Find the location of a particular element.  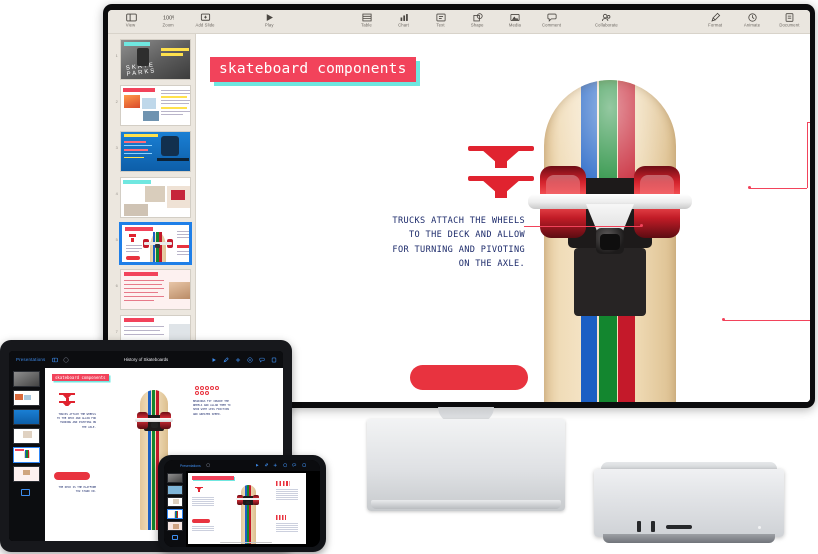

slide-thumbnail-1: SKATE PARKS is located at coordinates (155, 59).